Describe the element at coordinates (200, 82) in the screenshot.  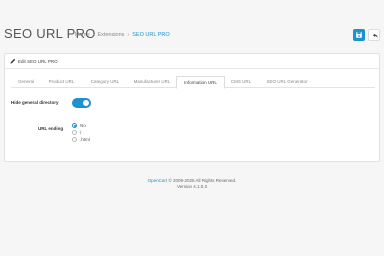
I see `tab-information-url: Information URL` at that location.